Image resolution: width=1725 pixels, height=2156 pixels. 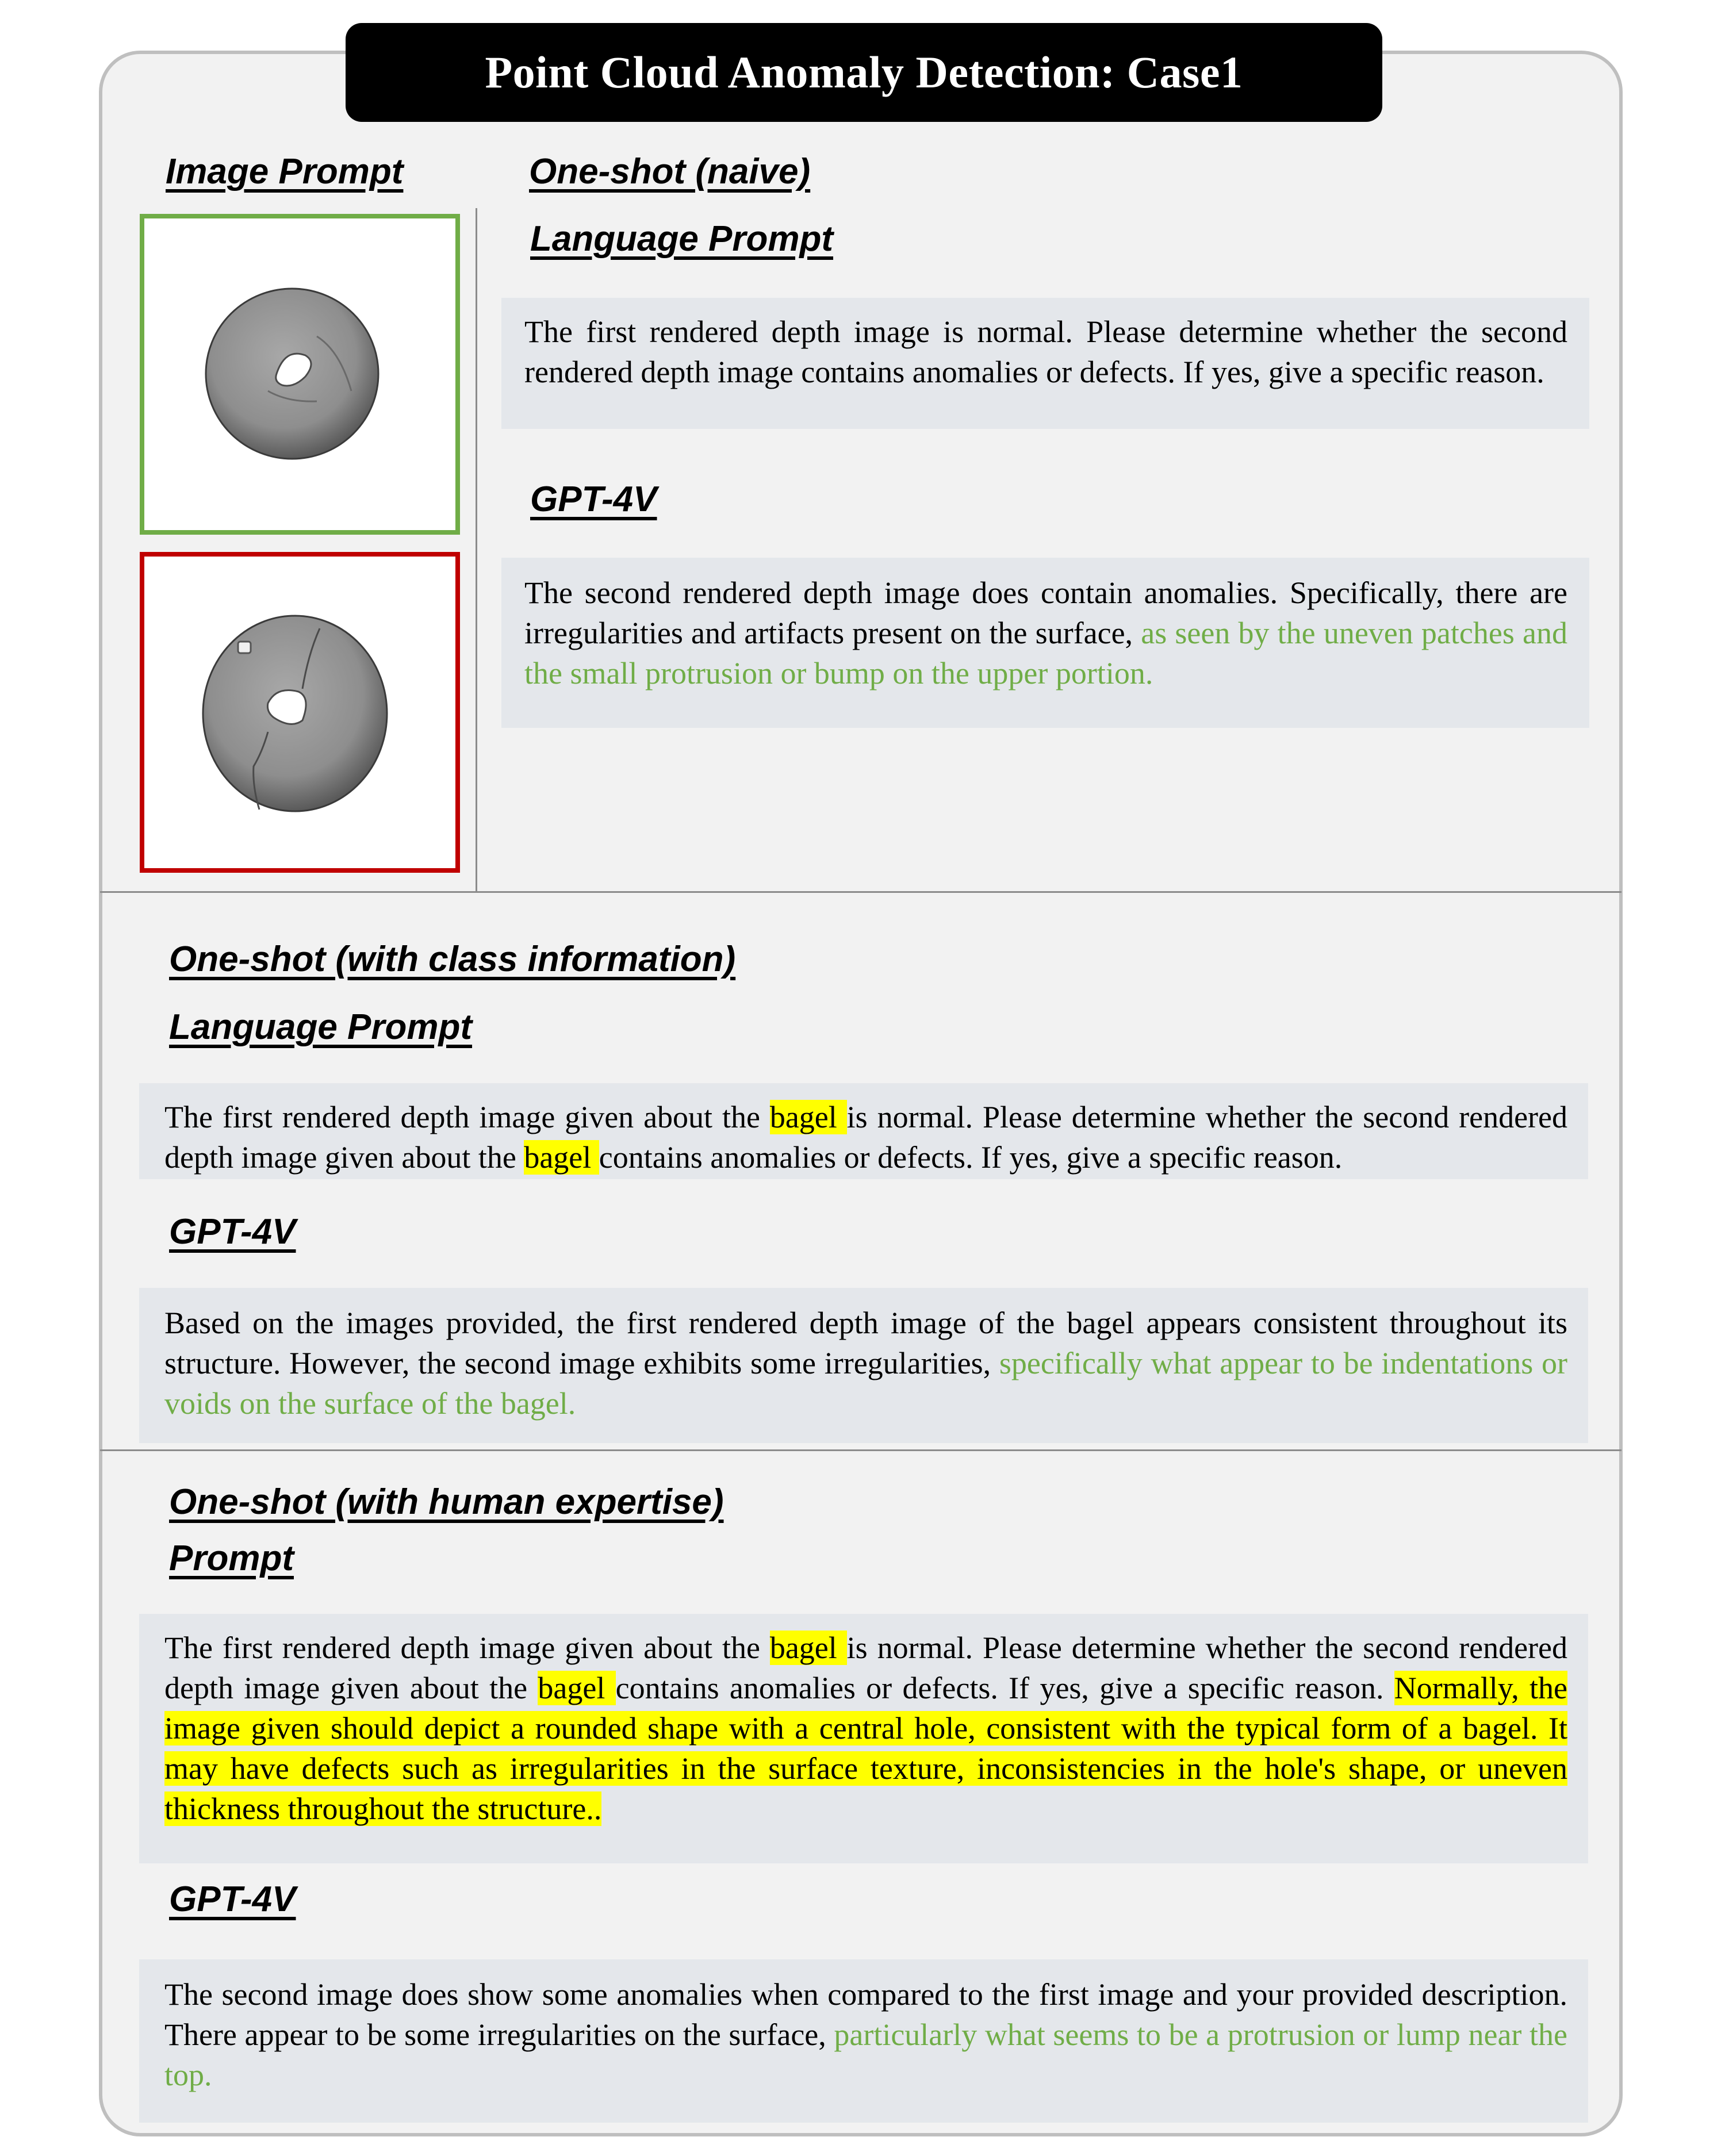 I want to click on section-1-prompt-heading: Language Prompt, so click(x=682, y=239).